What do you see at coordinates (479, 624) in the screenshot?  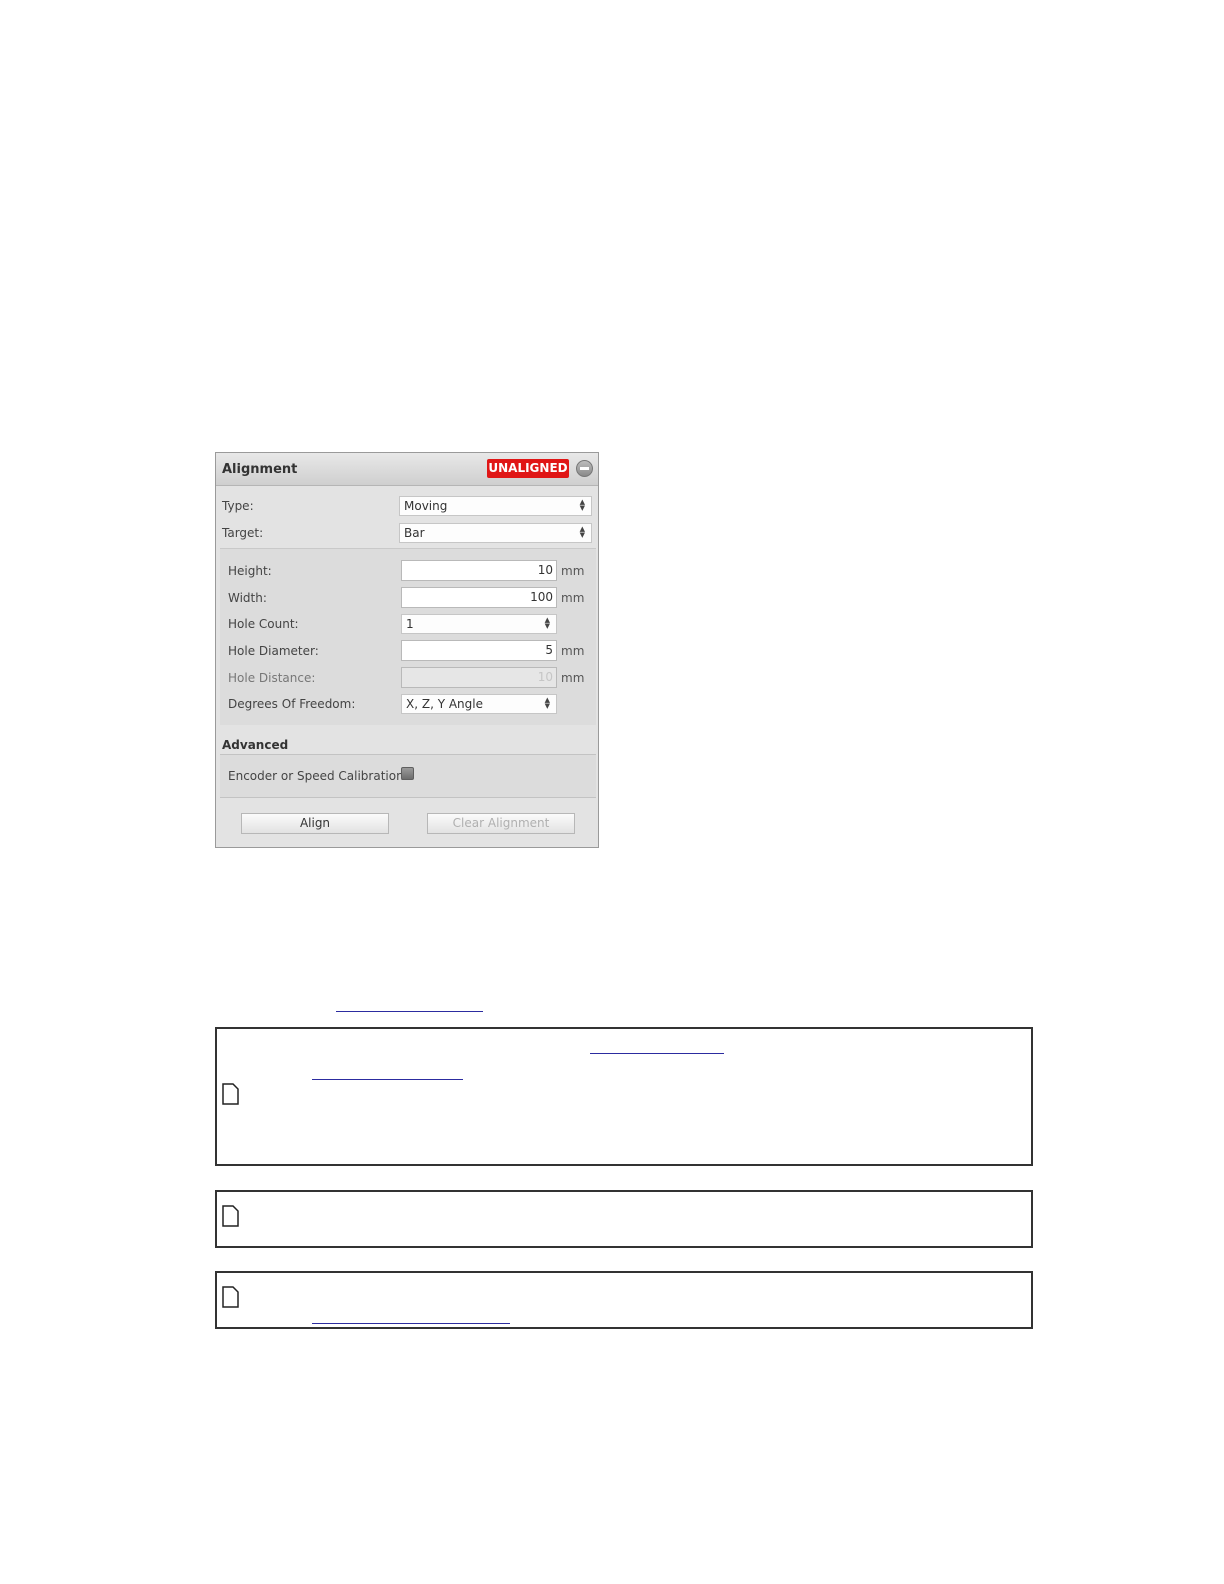 I see `hole-count-select: 1 ▲ ▼` at bounding box center [479, 624].